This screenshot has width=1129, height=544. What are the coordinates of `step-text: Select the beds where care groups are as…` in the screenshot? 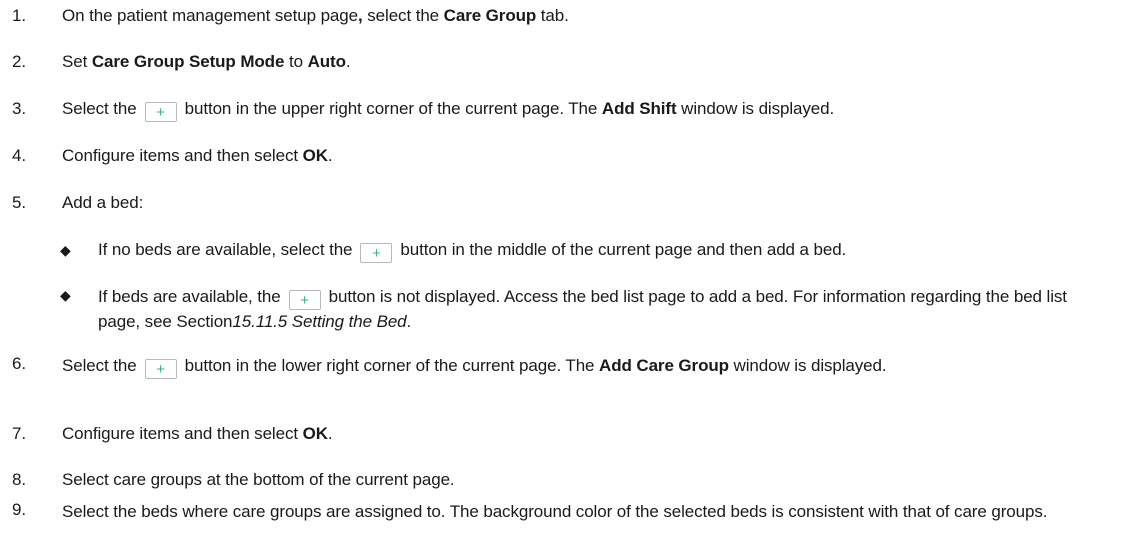 It's located at (555, 511).